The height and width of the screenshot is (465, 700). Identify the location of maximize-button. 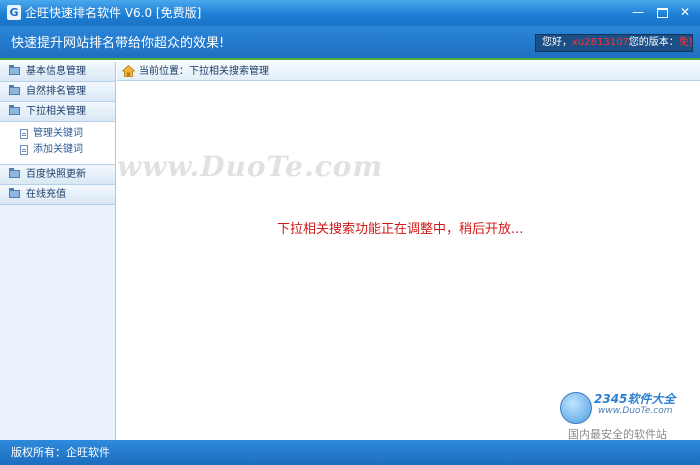
(662, 12).